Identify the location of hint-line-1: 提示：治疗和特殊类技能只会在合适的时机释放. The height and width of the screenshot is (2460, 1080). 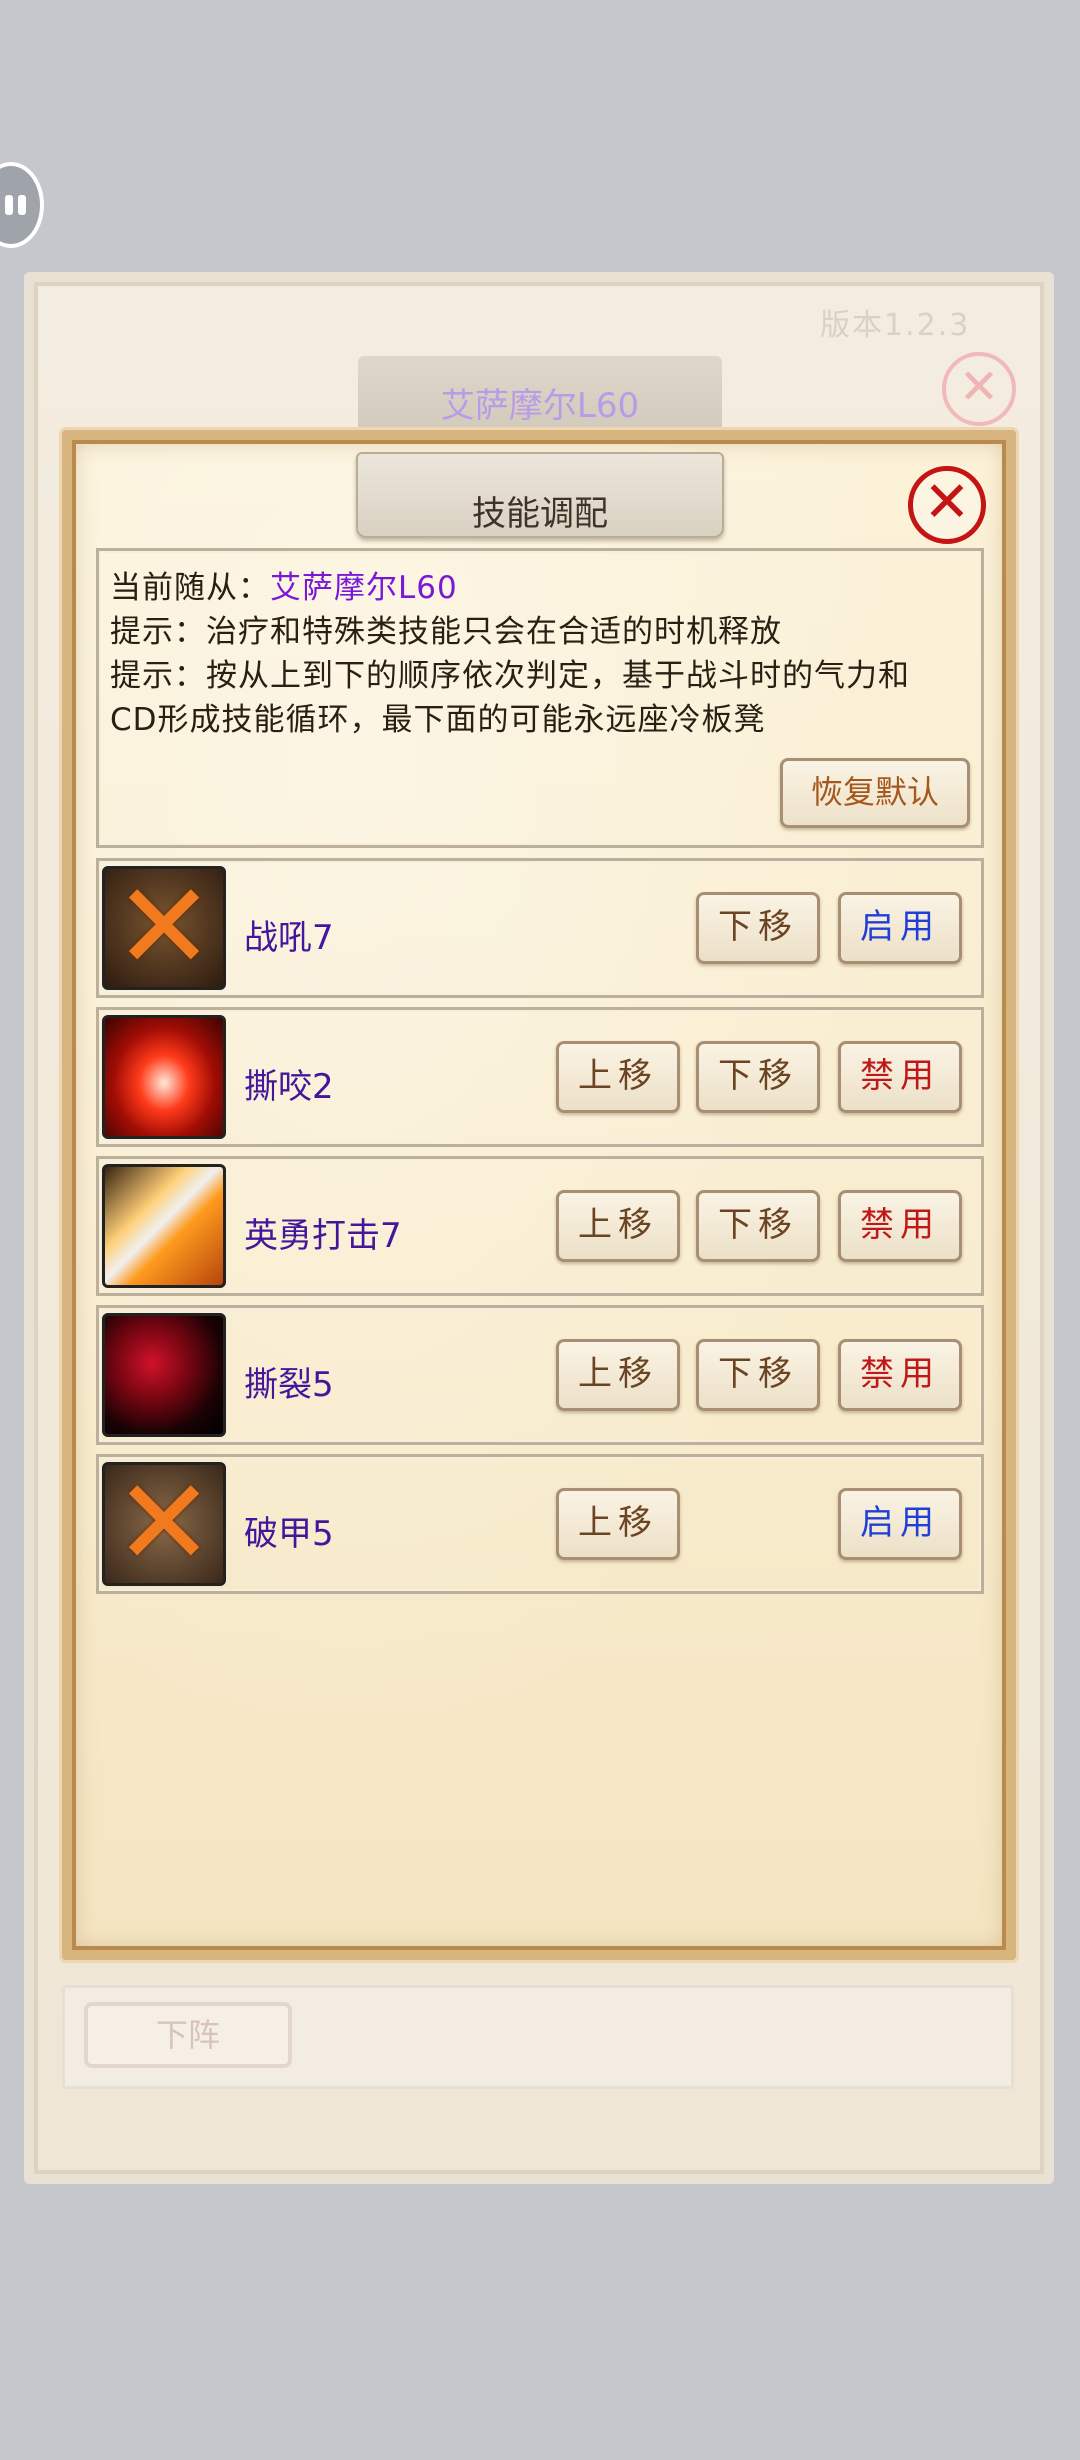
(446, 632).